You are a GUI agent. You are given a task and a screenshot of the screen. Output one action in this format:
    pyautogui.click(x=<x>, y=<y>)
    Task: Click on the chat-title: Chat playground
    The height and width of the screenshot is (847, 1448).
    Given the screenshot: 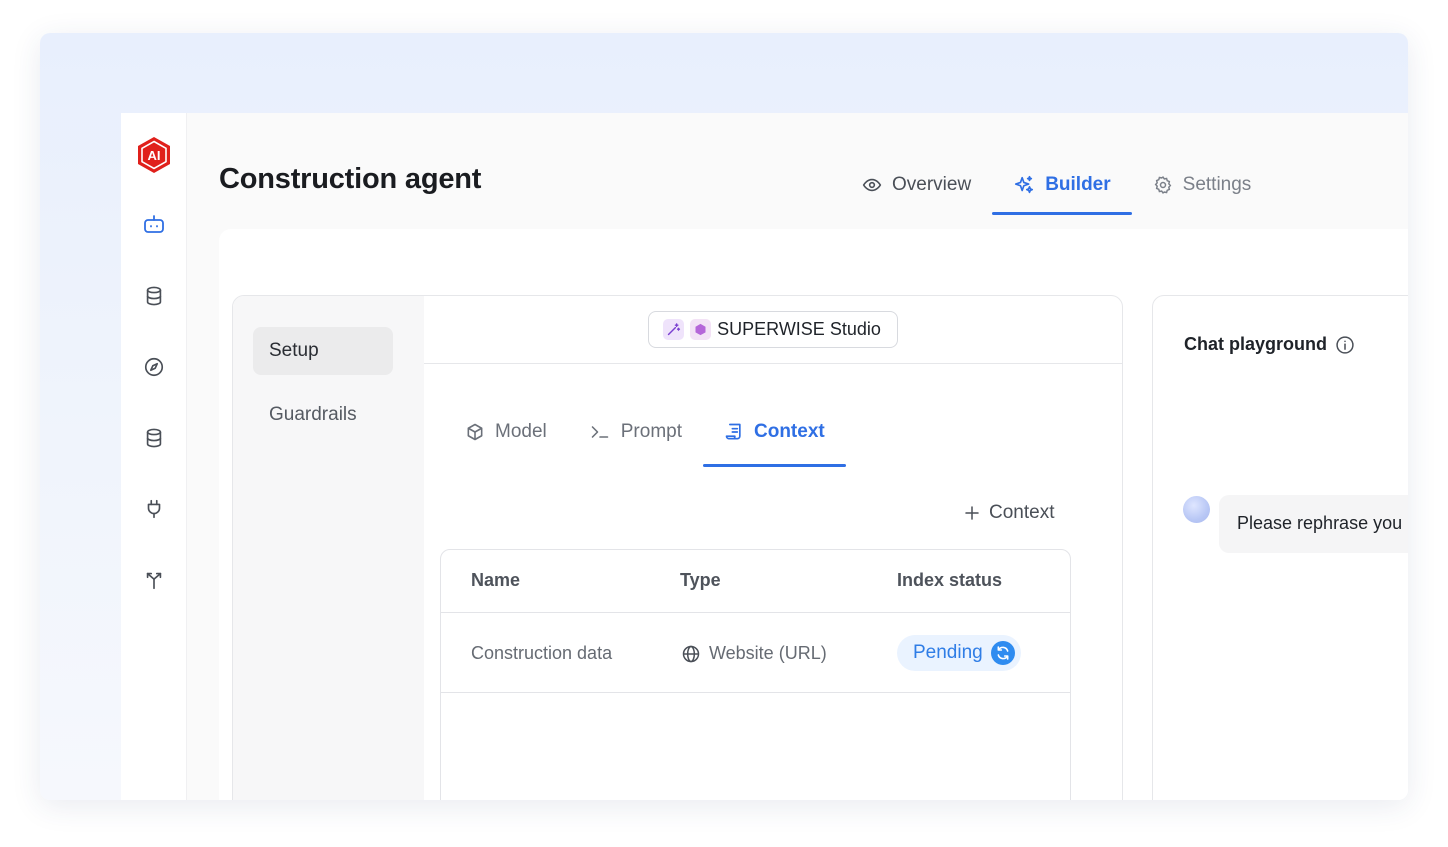 What is the action you would take?
    pyautogui.click(x=1269, y=344)
    